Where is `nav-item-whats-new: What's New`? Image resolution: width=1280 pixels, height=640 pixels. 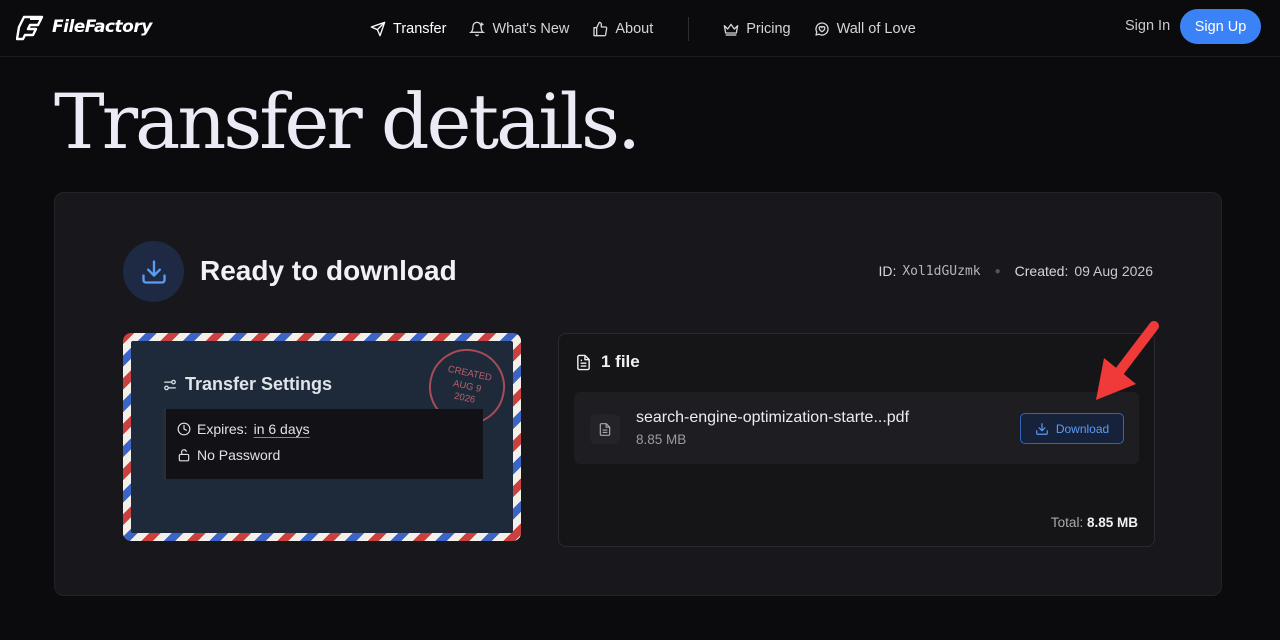 nav-item-whats-new: What's New is located at coordinates (519, 29).